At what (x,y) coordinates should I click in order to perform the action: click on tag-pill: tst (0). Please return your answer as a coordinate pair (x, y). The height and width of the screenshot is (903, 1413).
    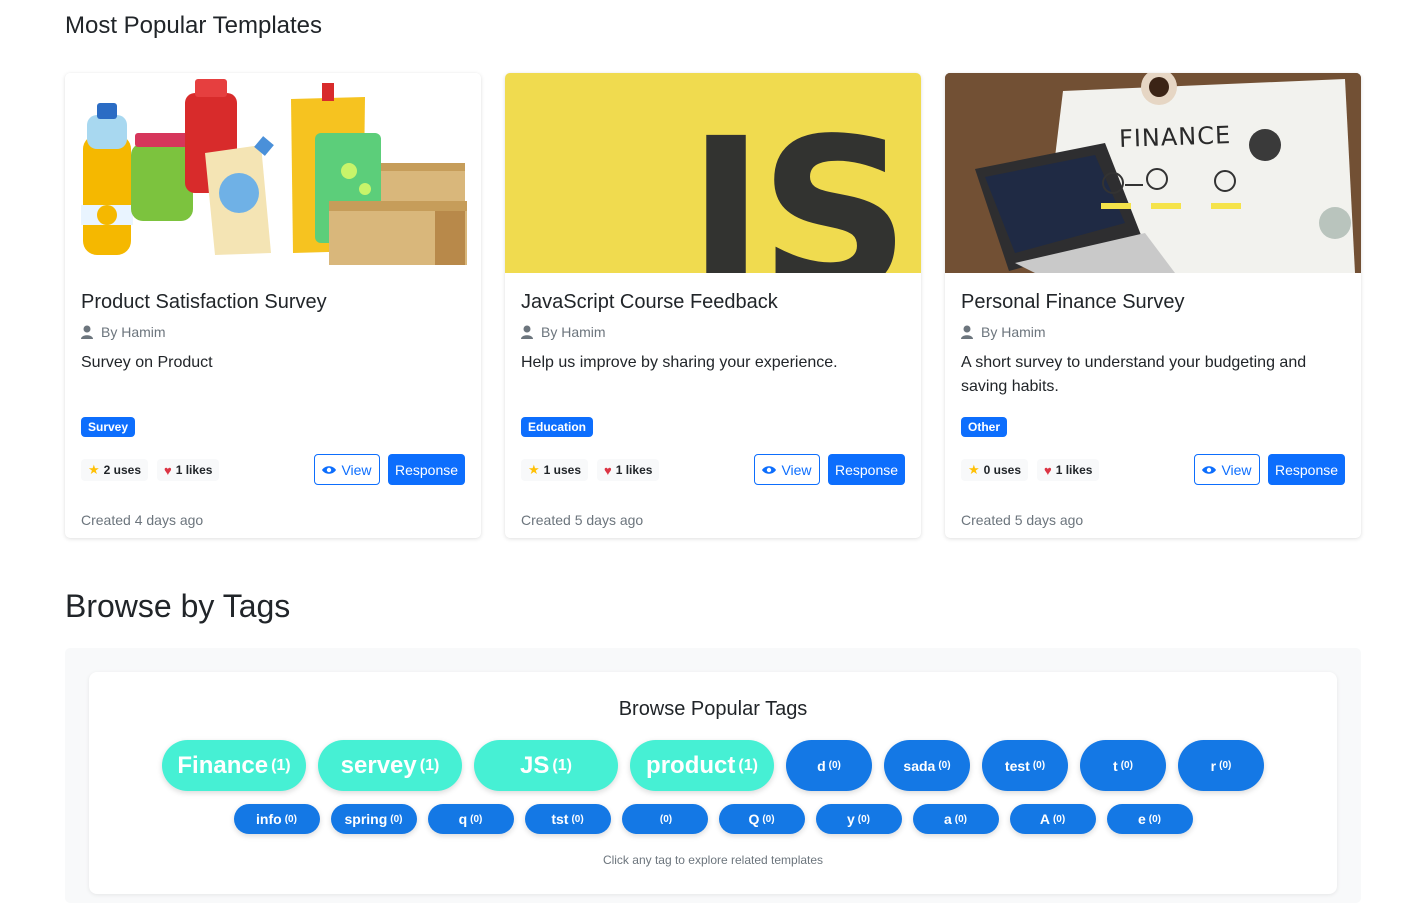
    Looking at the image, I should click on (567, 819).